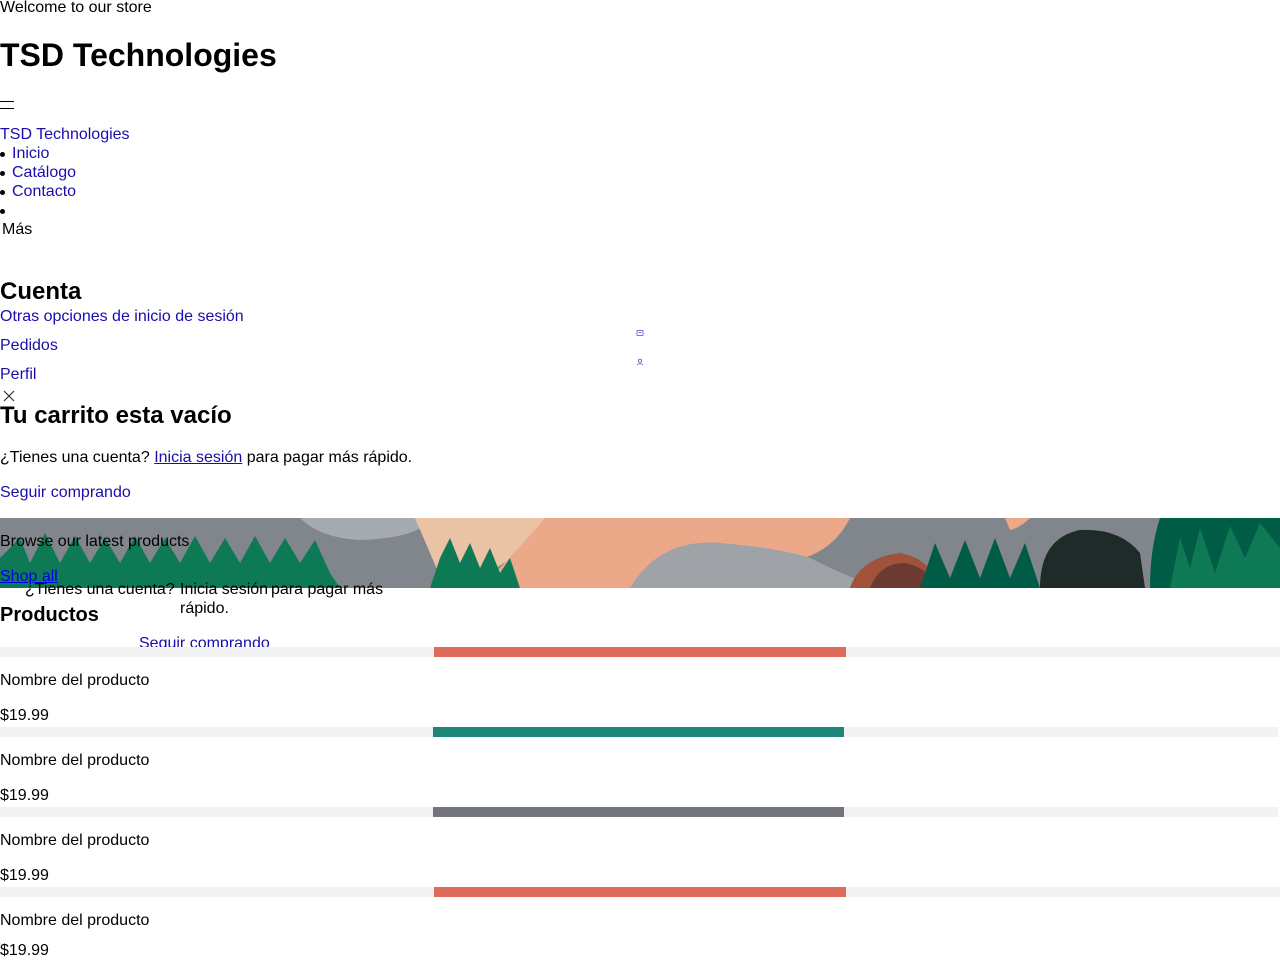  Describe the element at coordinates (224, 590) in the screenshot. I see `overlay-cart-login-link: Inicia sesión` at that location.